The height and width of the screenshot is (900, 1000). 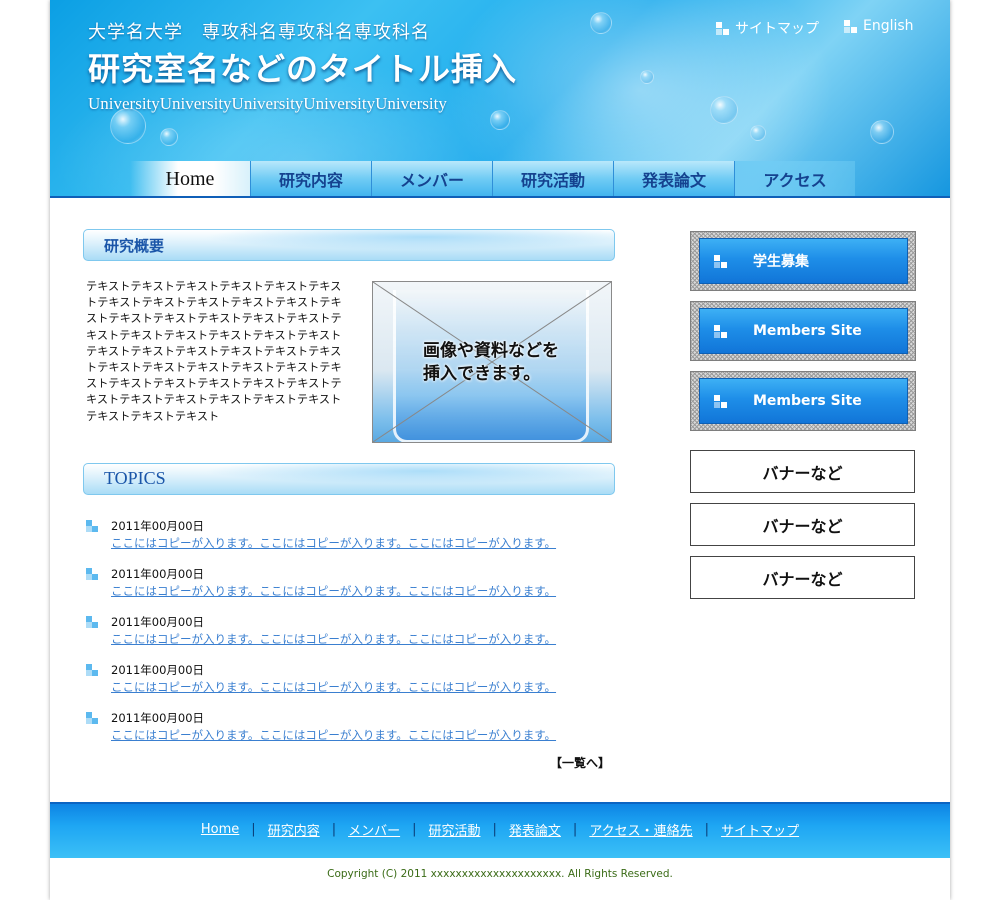 What do you see at coordinates (311, 179) in the screenshot?
I see `nav-tab-research: 研究内容` at bounding box center [311, 179].